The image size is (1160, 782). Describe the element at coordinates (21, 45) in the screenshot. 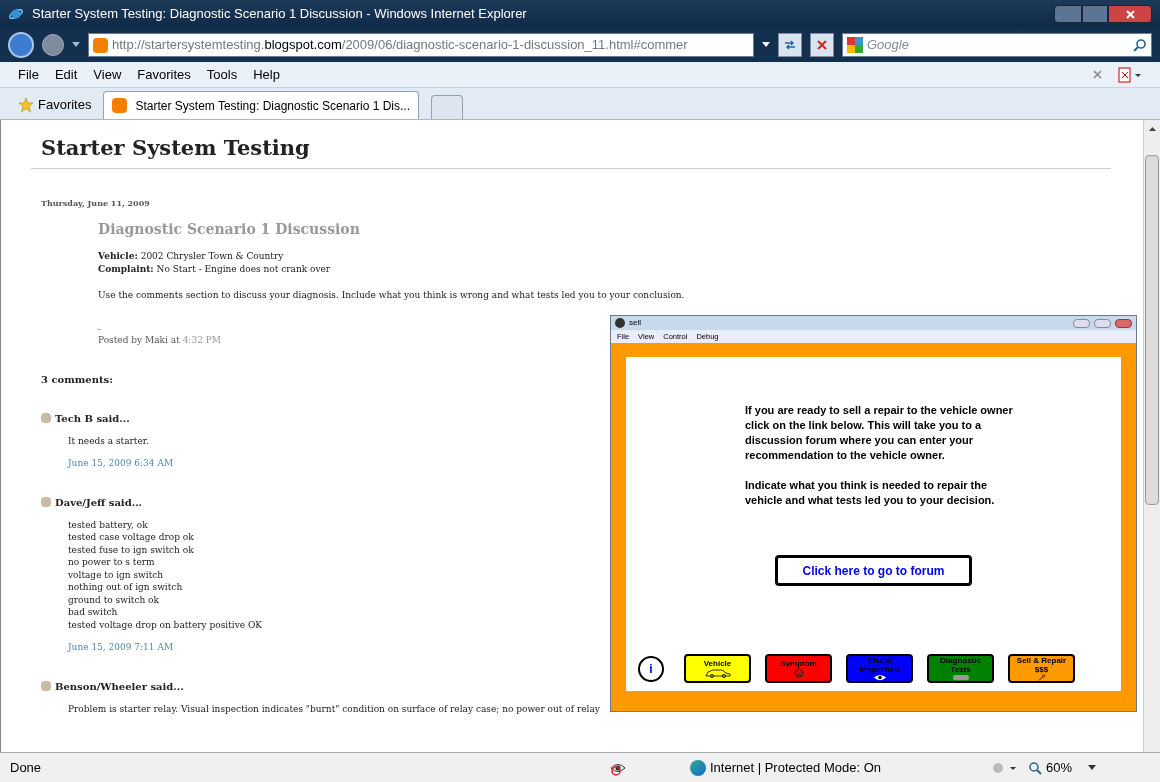

I see `back-button` at that location.